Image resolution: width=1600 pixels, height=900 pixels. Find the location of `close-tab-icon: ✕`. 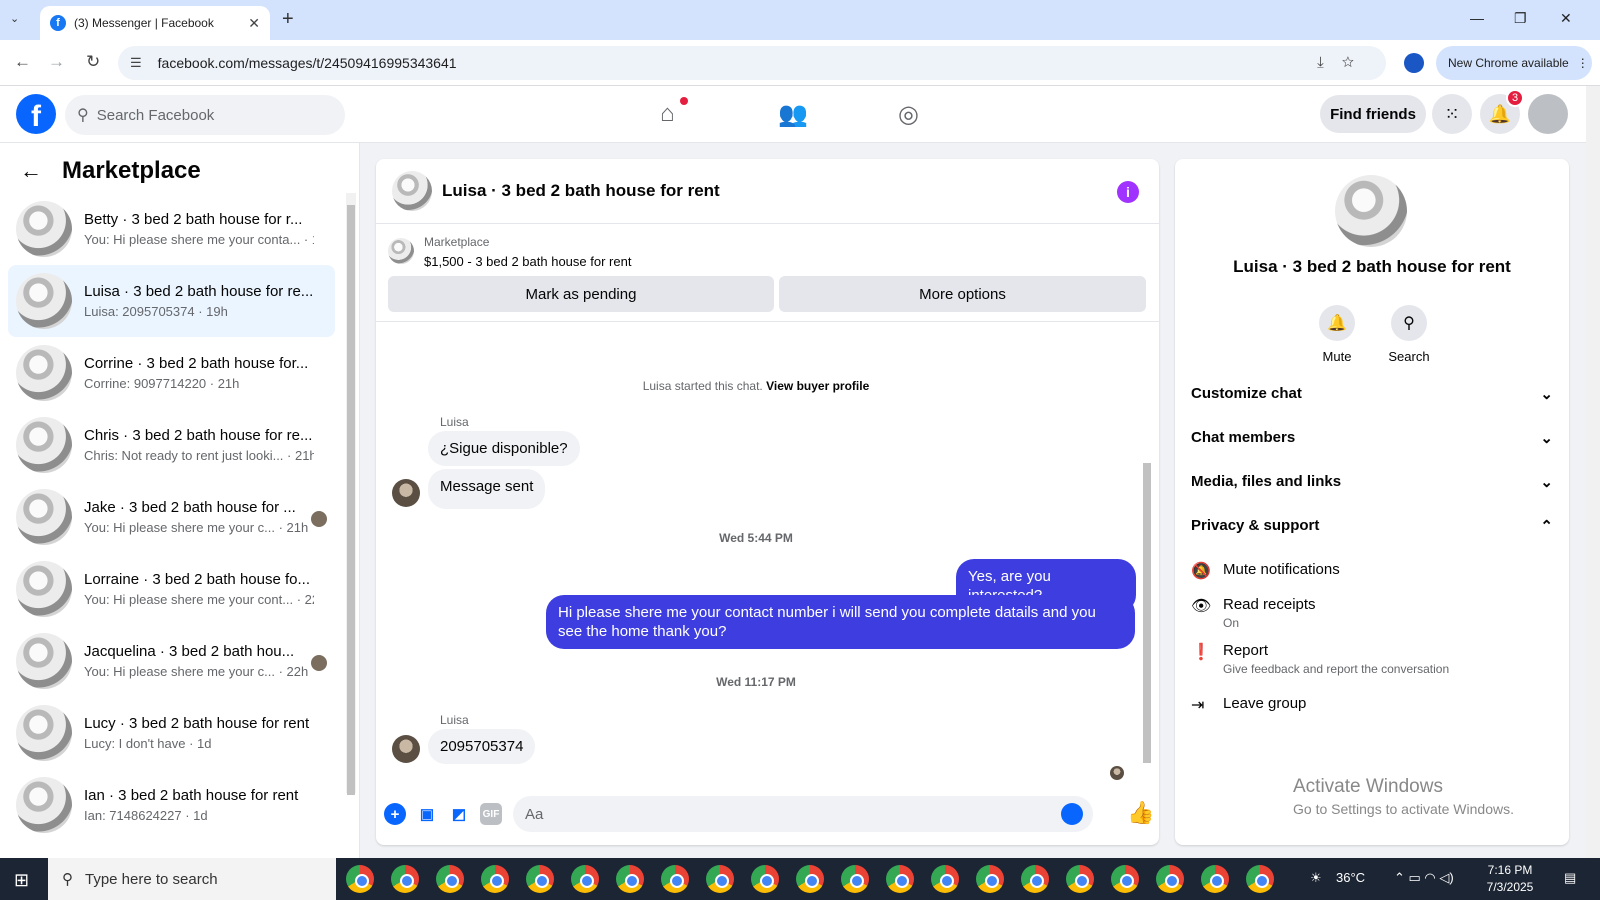

close-tab-icon: ✕ is located at coordinates (254, 23).